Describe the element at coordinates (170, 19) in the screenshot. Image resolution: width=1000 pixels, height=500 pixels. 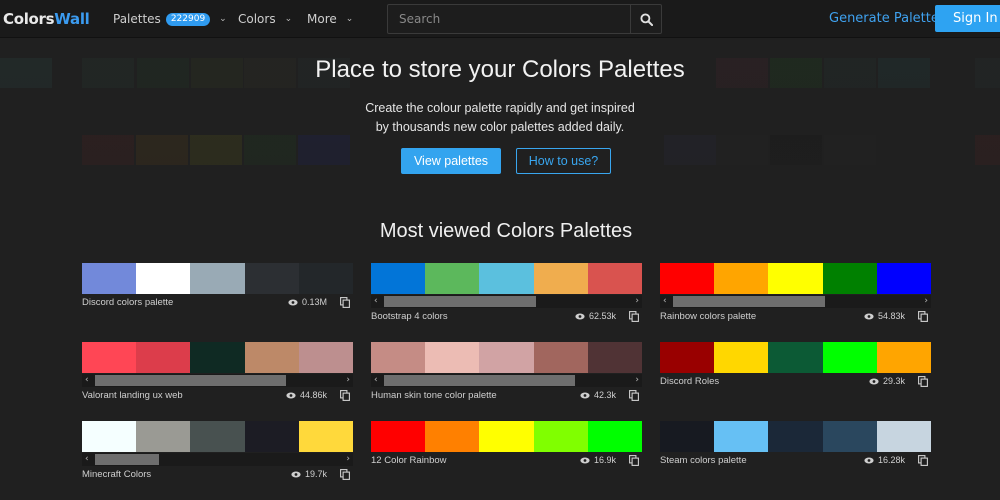
I see `nav-palettes-dropdown: Palettes 222909 ⌄` at that location.